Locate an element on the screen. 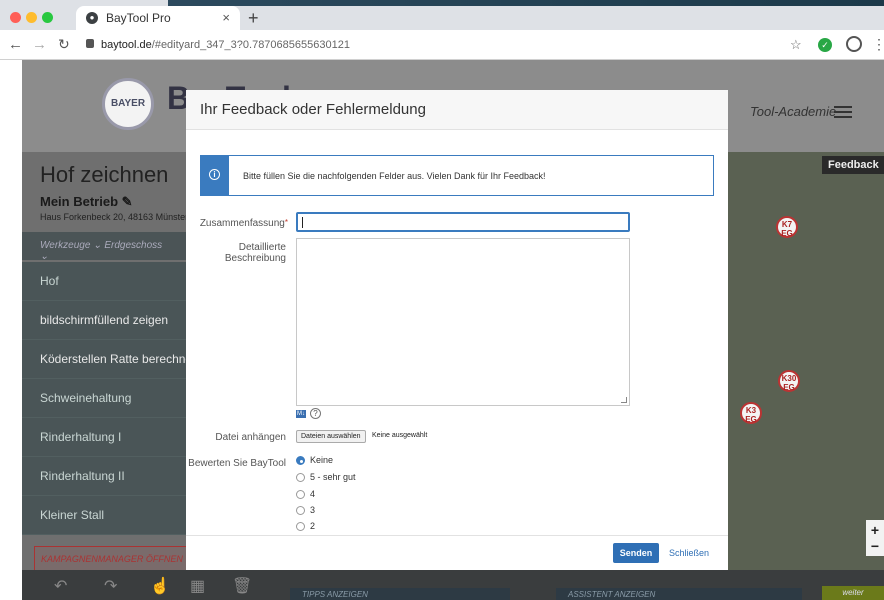 The height and width of the screenshot is (600, 884). farm-address: Haus Forkenbeck 20, 48163 Münster is located at coordinates (114, 217).